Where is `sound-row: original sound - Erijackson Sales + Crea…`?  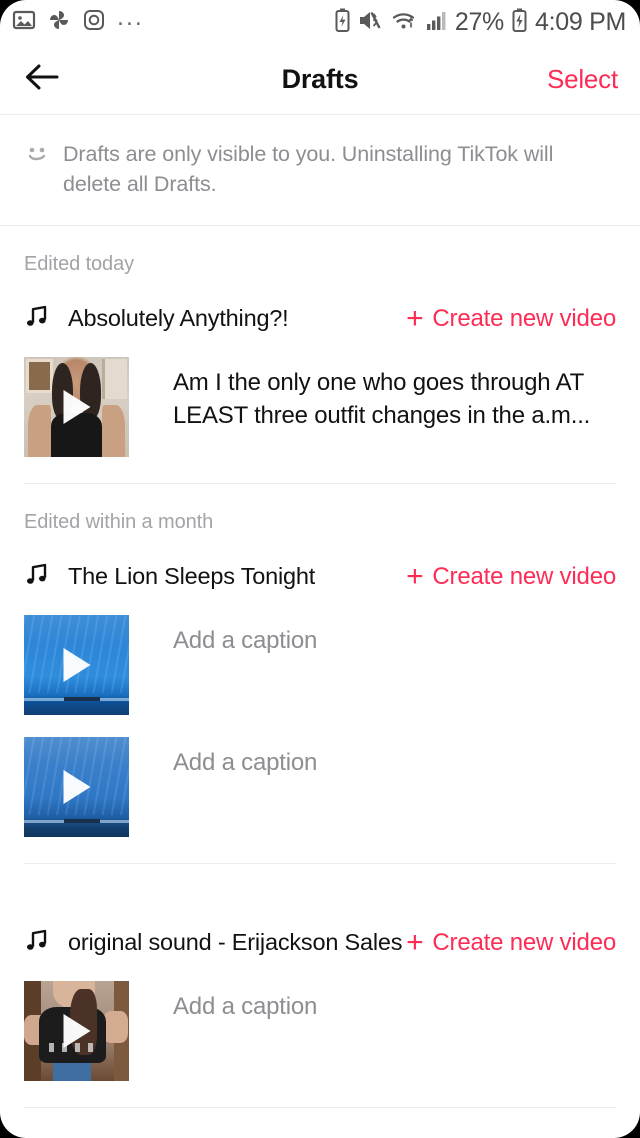
sound-row: original sound - Erijackson Sales + Crea… is located at coordinates (320, 929).